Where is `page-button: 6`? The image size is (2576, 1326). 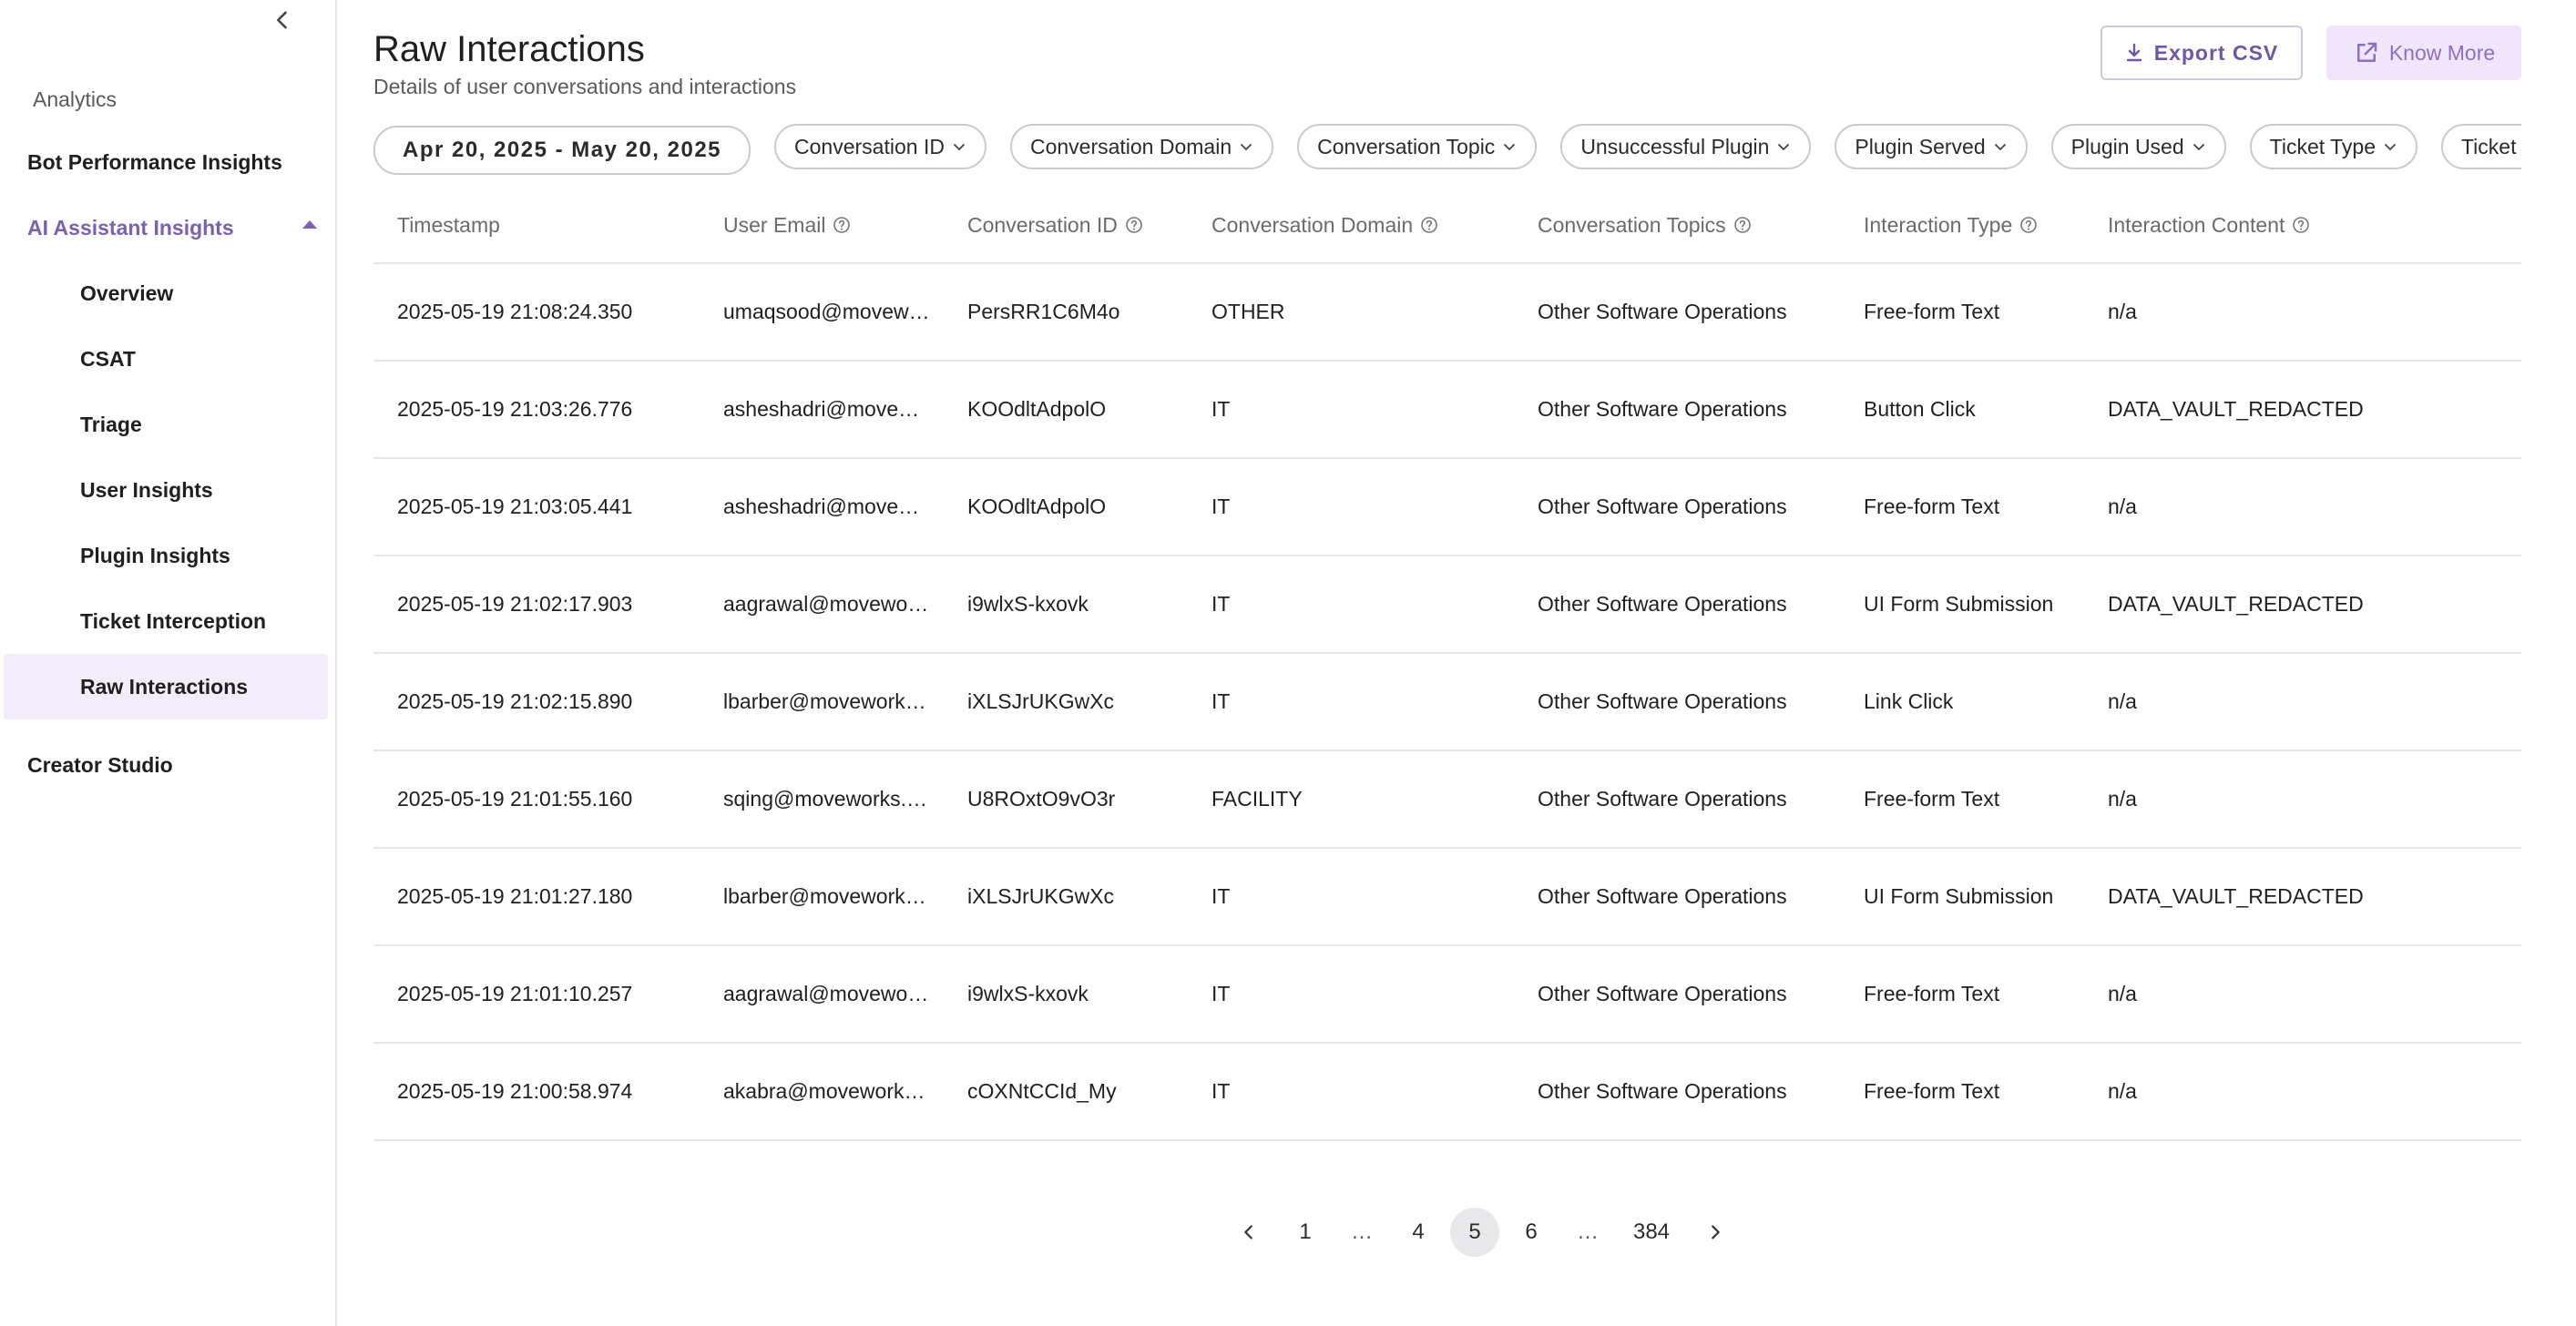 page-button: 6 is located at coordinates (1531, 1233).